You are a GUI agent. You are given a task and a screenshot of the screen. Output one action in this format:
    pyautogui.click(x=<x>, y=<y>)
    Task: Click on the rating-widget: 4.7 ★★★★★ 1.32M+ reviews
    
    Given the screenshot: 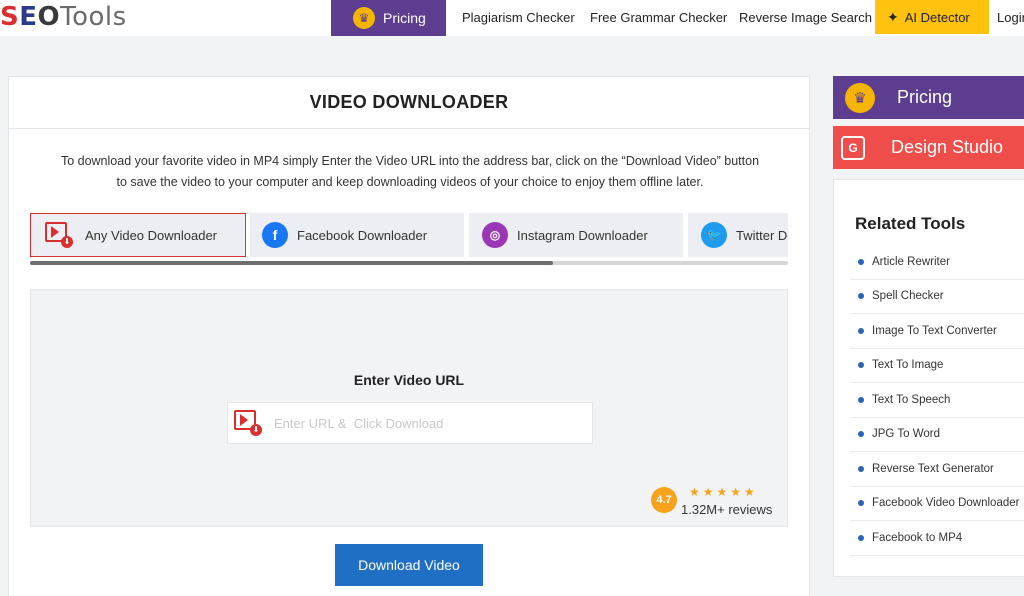 What is the action you would take?
    pyautogui.click(x=721, y=503)
    